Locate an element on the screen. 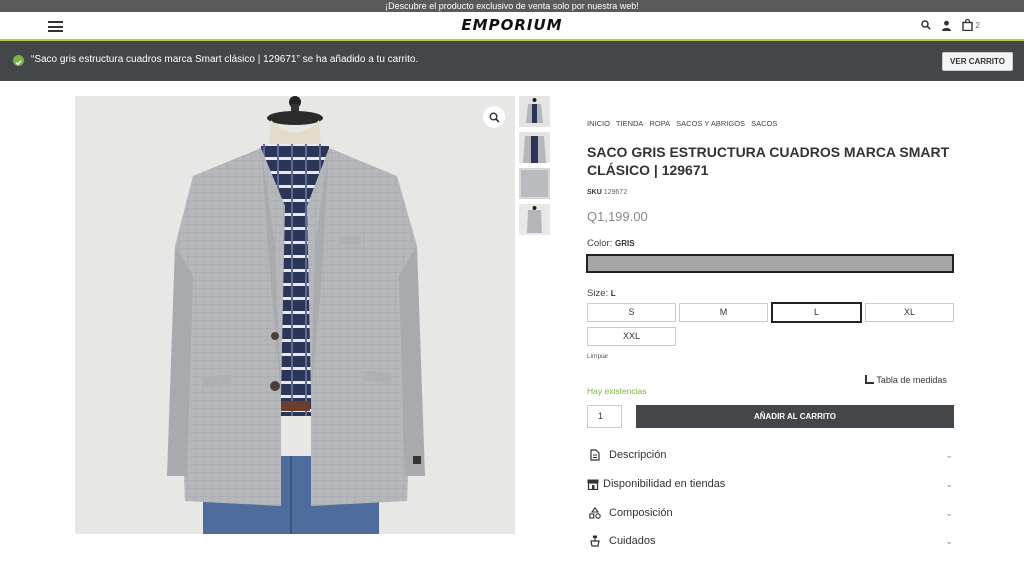 The image size is (1024, 564). ruler-icon is located at coordinates (869, 379).